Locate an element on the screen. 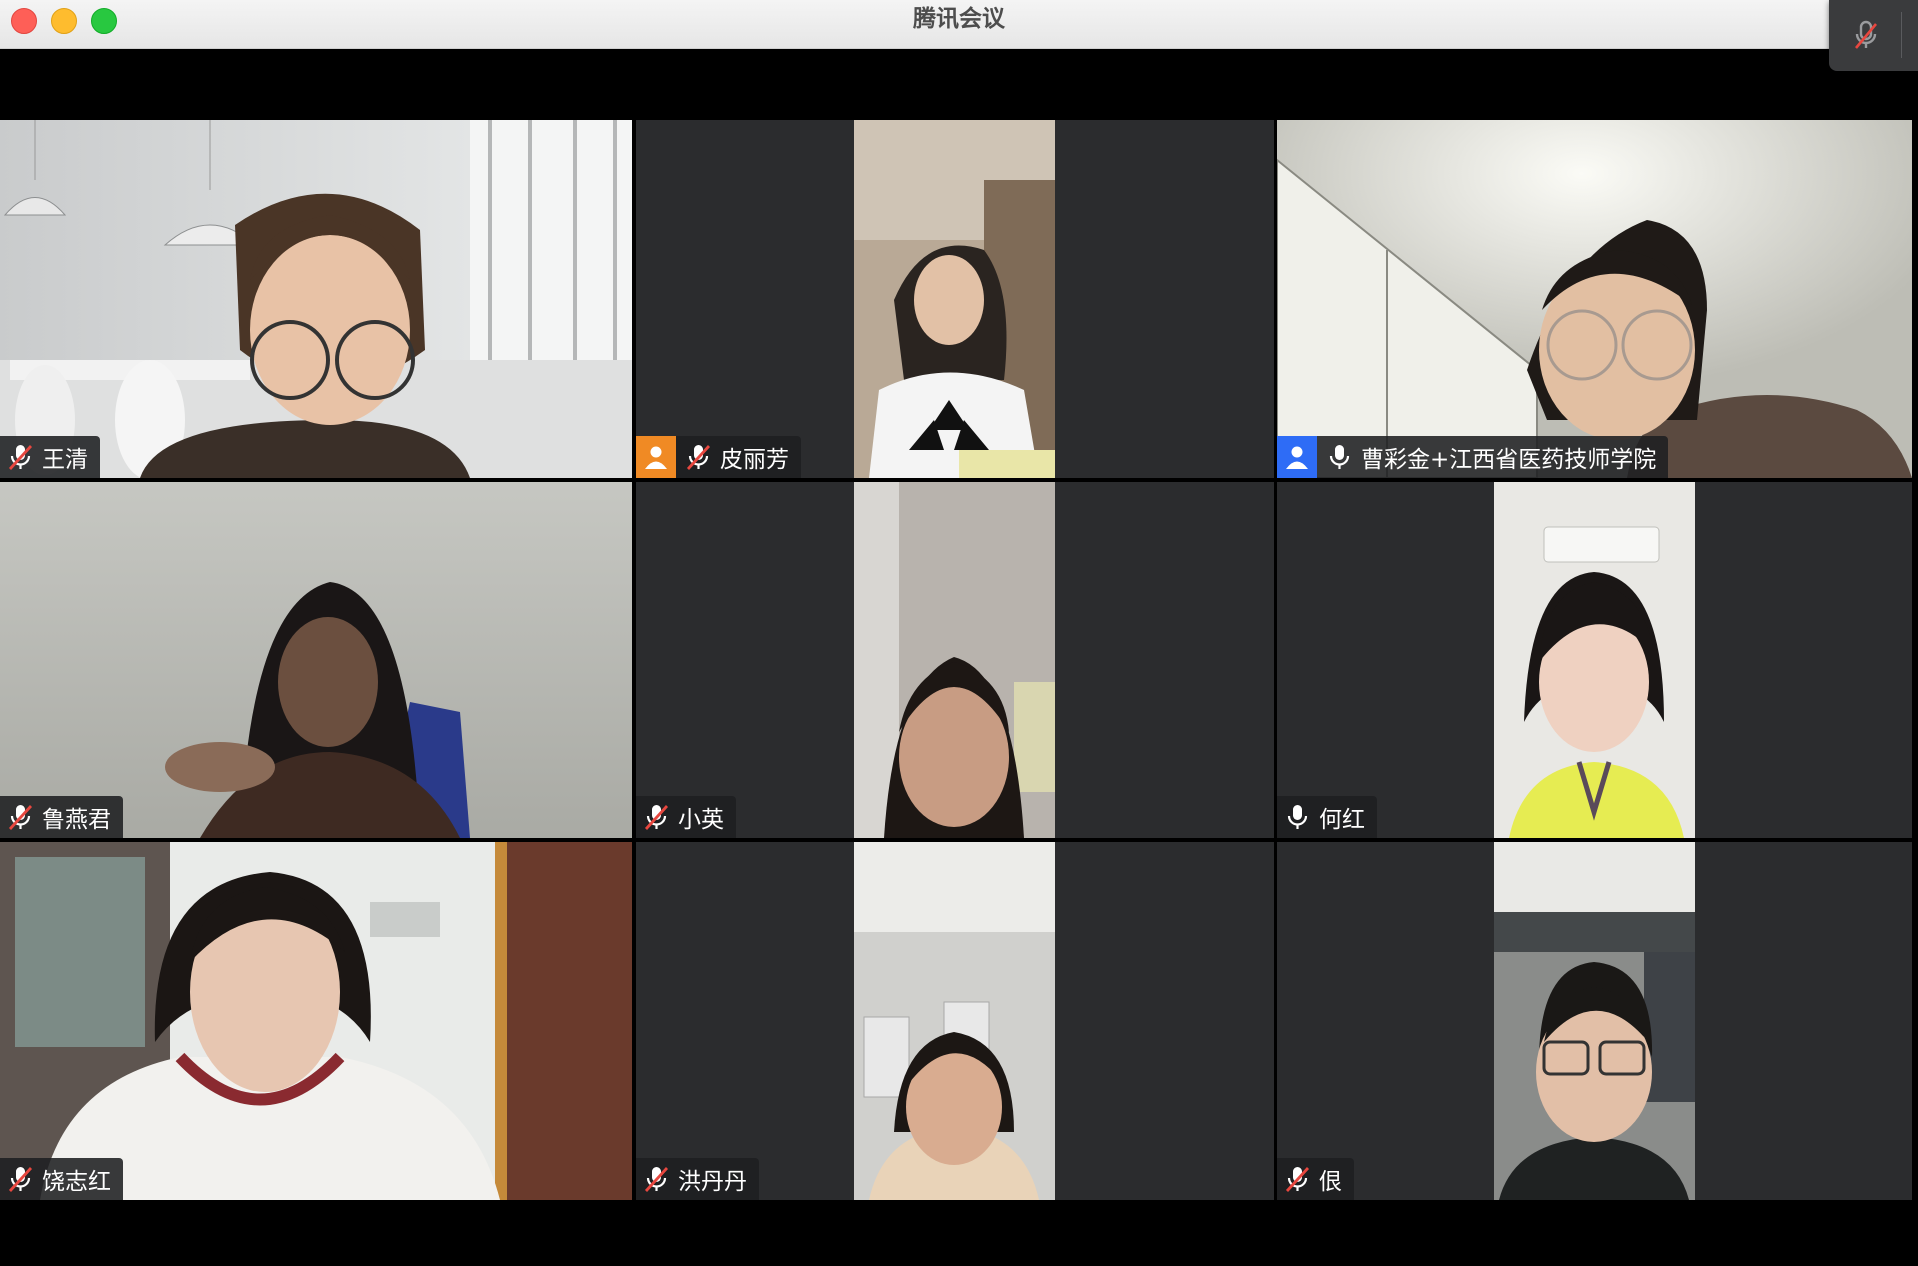 The width and height of the screenshot is (1918, 1266). participant-name: 饶志红 is located at coordinates (76, 1182).